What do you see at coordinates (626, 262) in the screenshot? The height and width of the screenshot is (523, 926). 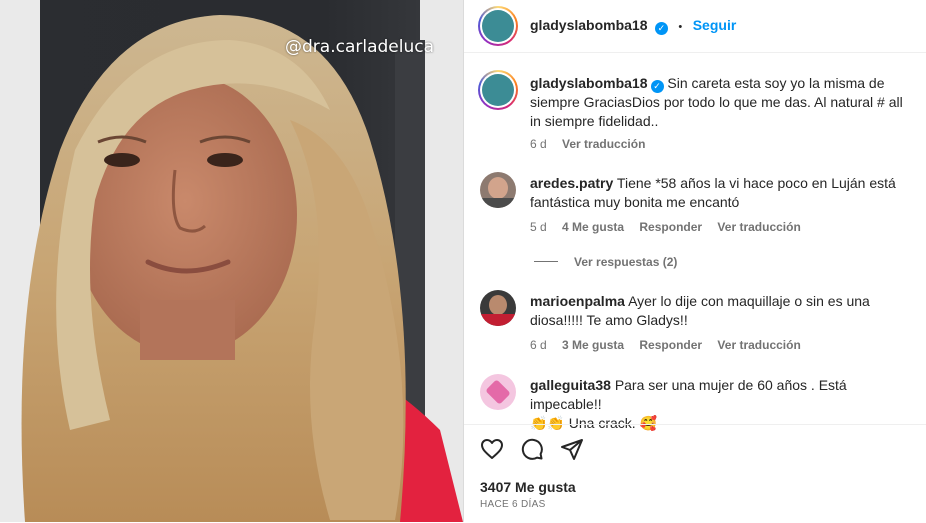 I see `view-replies-label: Ver respuestas (2)` at bounding box center [626, 262].